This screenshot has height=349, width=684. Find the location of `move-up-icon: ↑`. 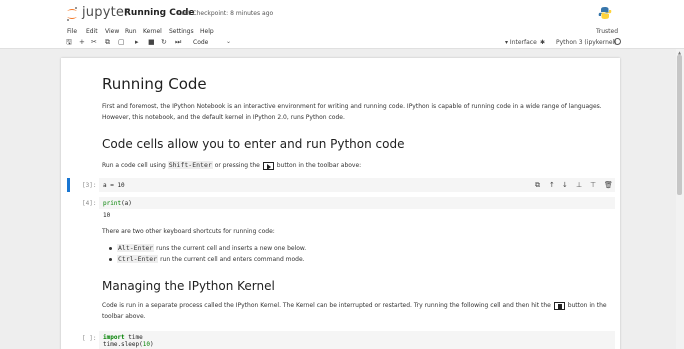

move-up-icon: ↑ is located at coordinates (552, 185).